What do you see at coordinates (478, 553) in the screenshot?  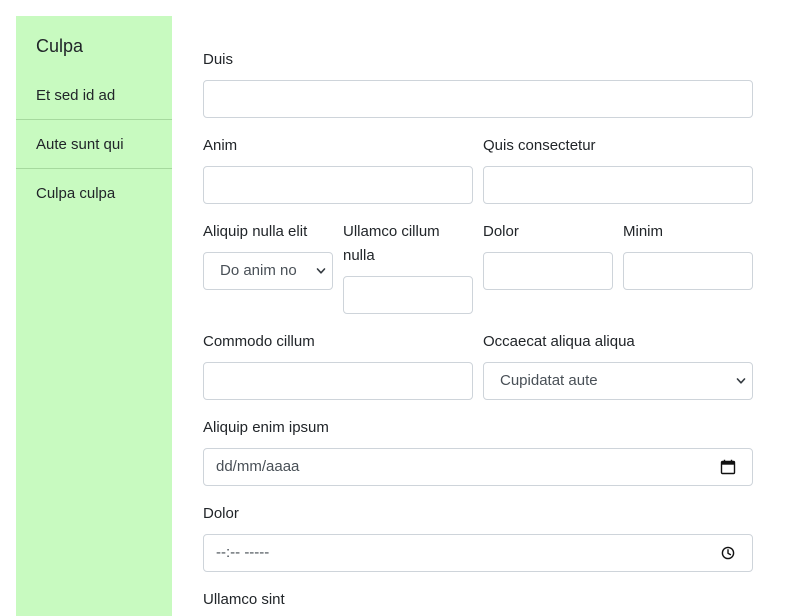 I see `dolor-time-input: --:-- -----` at bounding box center [478, 553].